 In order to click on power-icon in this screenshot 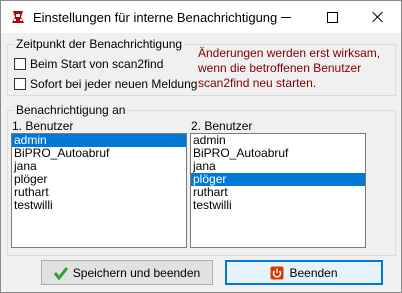, I will do `click(277, 272)`.